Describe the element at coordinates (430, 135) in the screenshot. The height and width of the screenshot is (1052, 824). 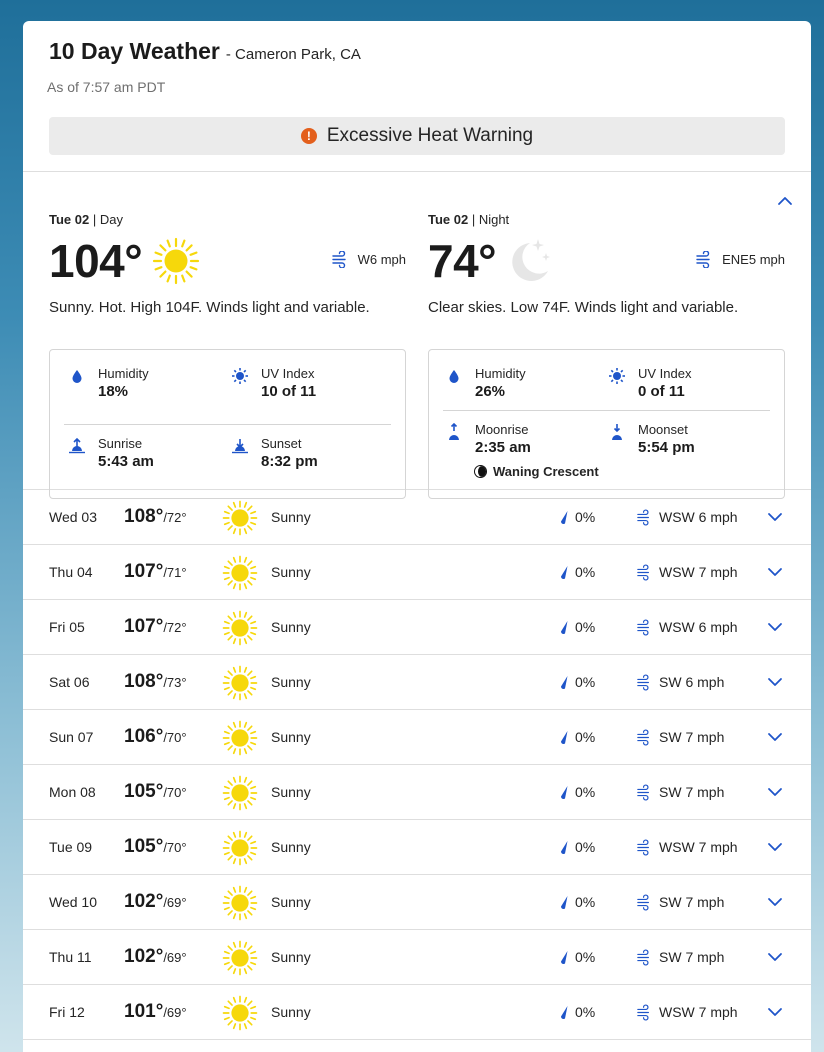
I see `alert-label: Excessive Heat Warning` at that location.